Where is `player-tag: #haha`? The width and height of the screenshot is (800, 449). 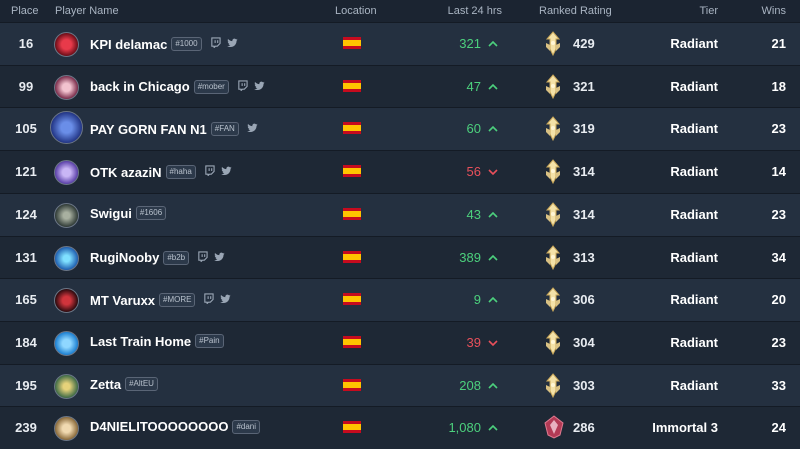 player-tag: #haha is located at coordinates (180, 172).